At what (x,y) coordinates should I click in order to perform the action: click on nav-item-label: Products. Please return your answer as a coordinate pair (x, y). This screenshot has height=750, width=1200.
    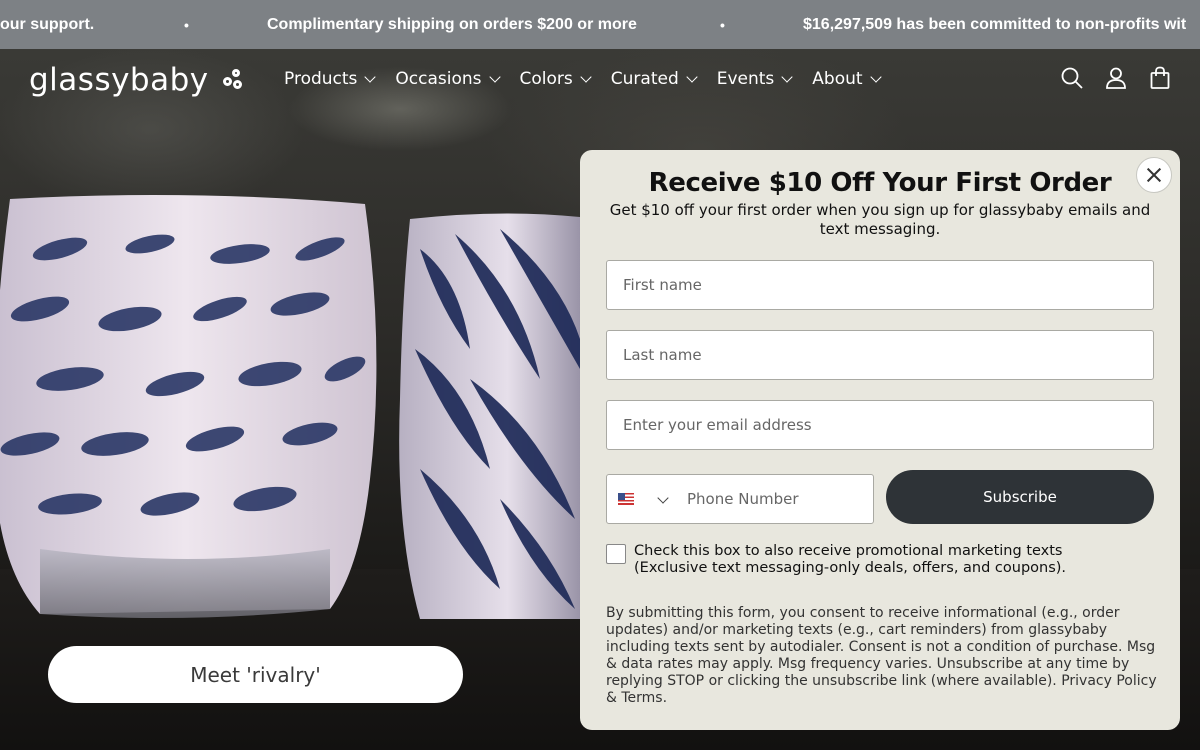
    Looking at the image, I should click on (321, 79).